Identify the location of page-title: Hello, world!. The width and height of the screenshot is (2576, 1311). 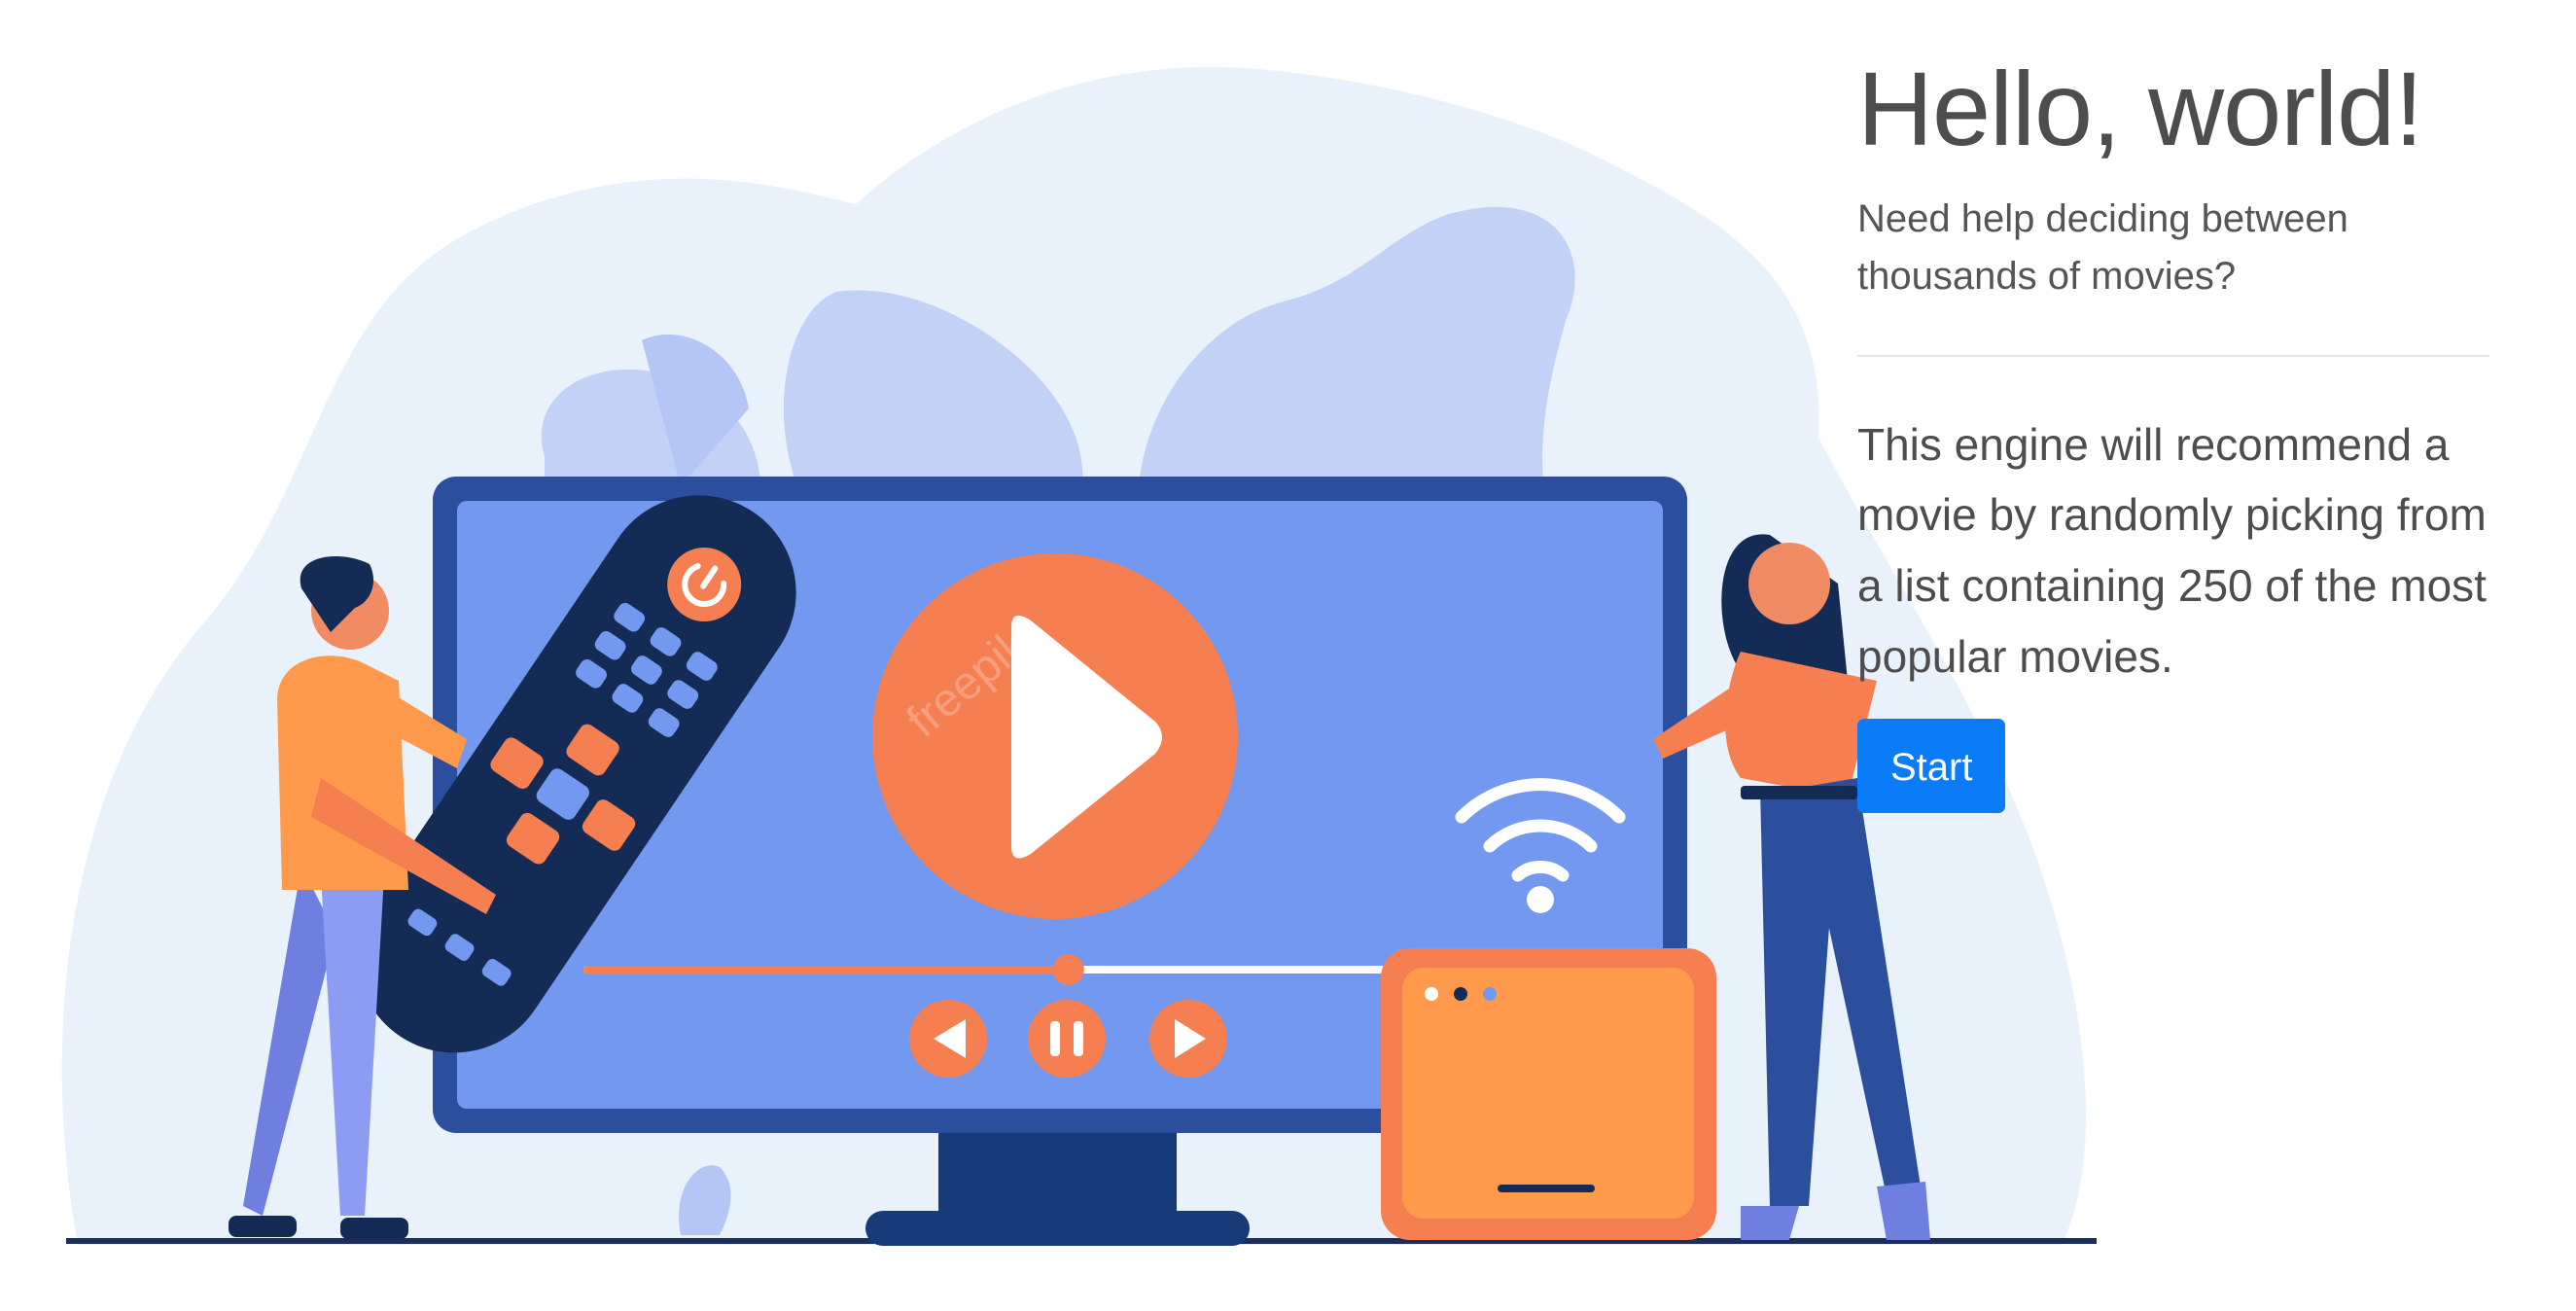
(2140, 109).